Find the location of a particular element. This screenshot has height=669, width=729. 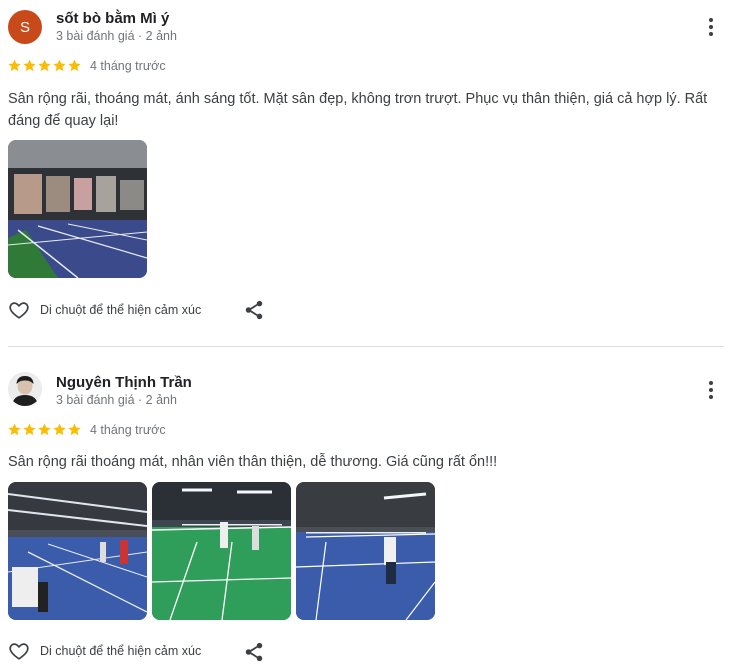

avatar-photo-icon is located at coordinates (25, 389).